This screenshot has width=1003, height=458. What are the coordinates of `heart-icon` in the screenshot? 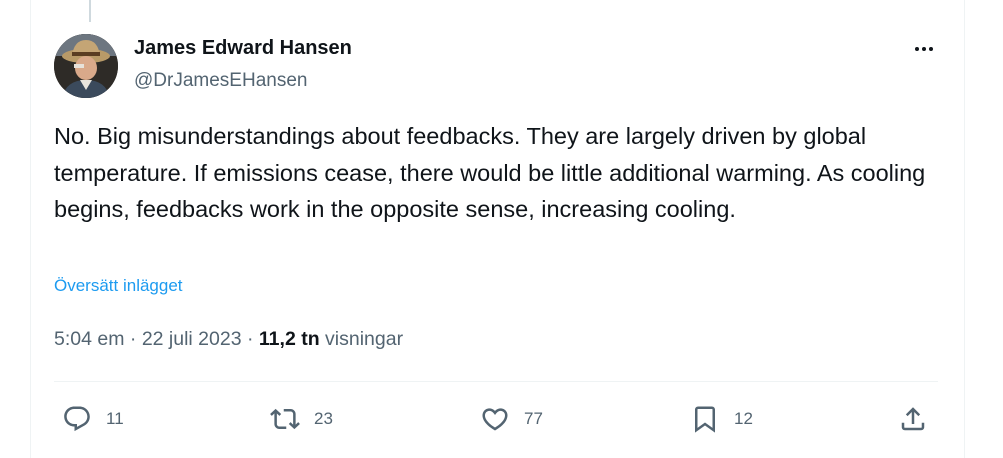 It's located at (495, 419).